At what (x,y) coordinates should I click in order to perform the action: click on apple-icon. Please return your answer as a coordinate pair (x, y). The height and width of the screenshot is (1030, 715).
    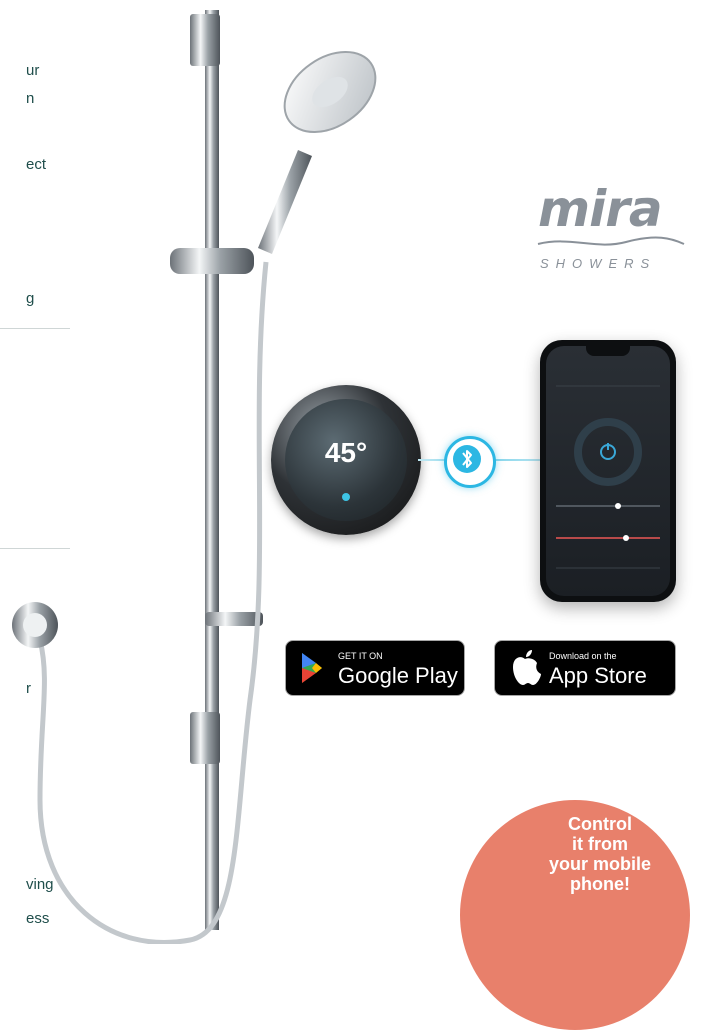
    Looking at the image, I should click on (527, 667).